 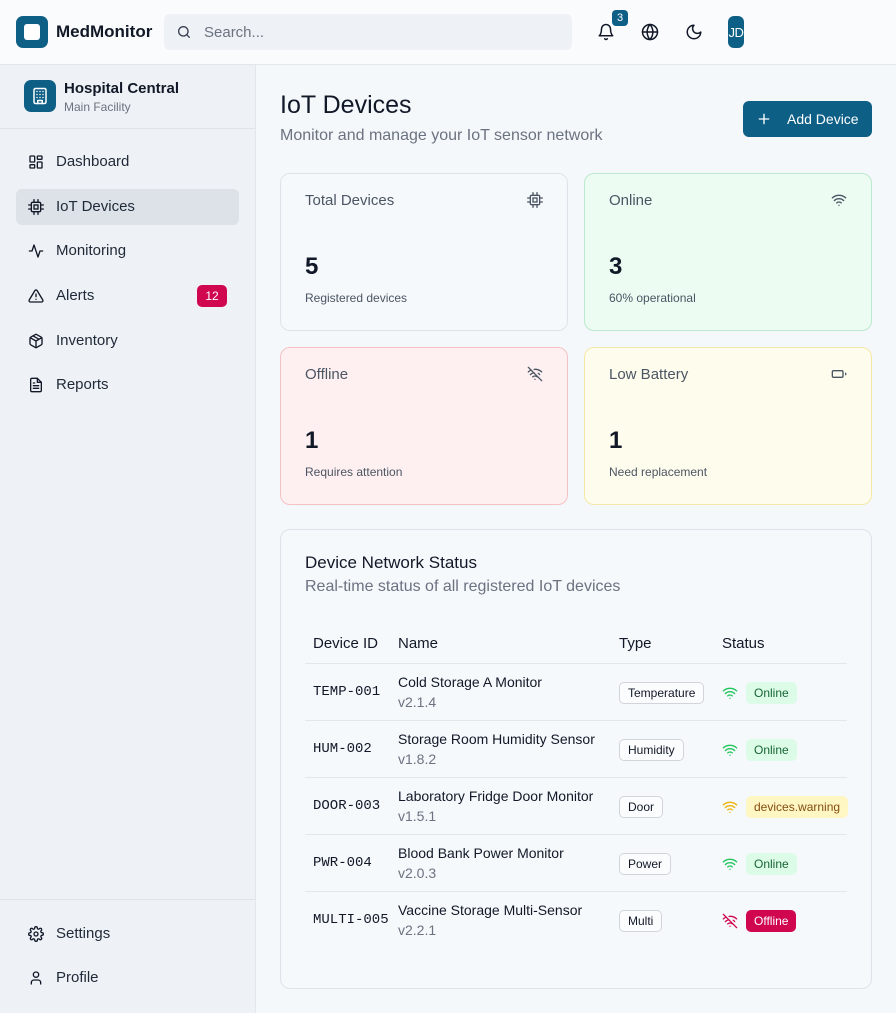 I want to click on hospital-icon, so click(x=40, y=96).